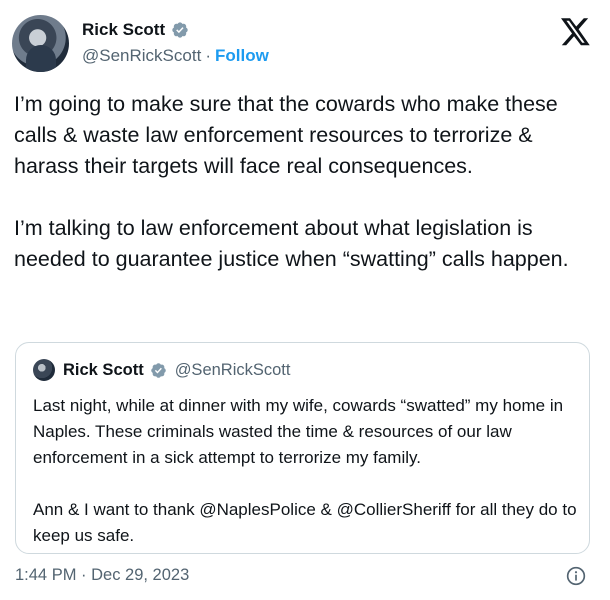 The width and height of the screenshot is (610, 600). What do you see at coordinates (102, 575) in the screenshot?
I see `tweet-timestamp: 1:44 PM · Dec 29, 2023` at bounding box center [102, 575].